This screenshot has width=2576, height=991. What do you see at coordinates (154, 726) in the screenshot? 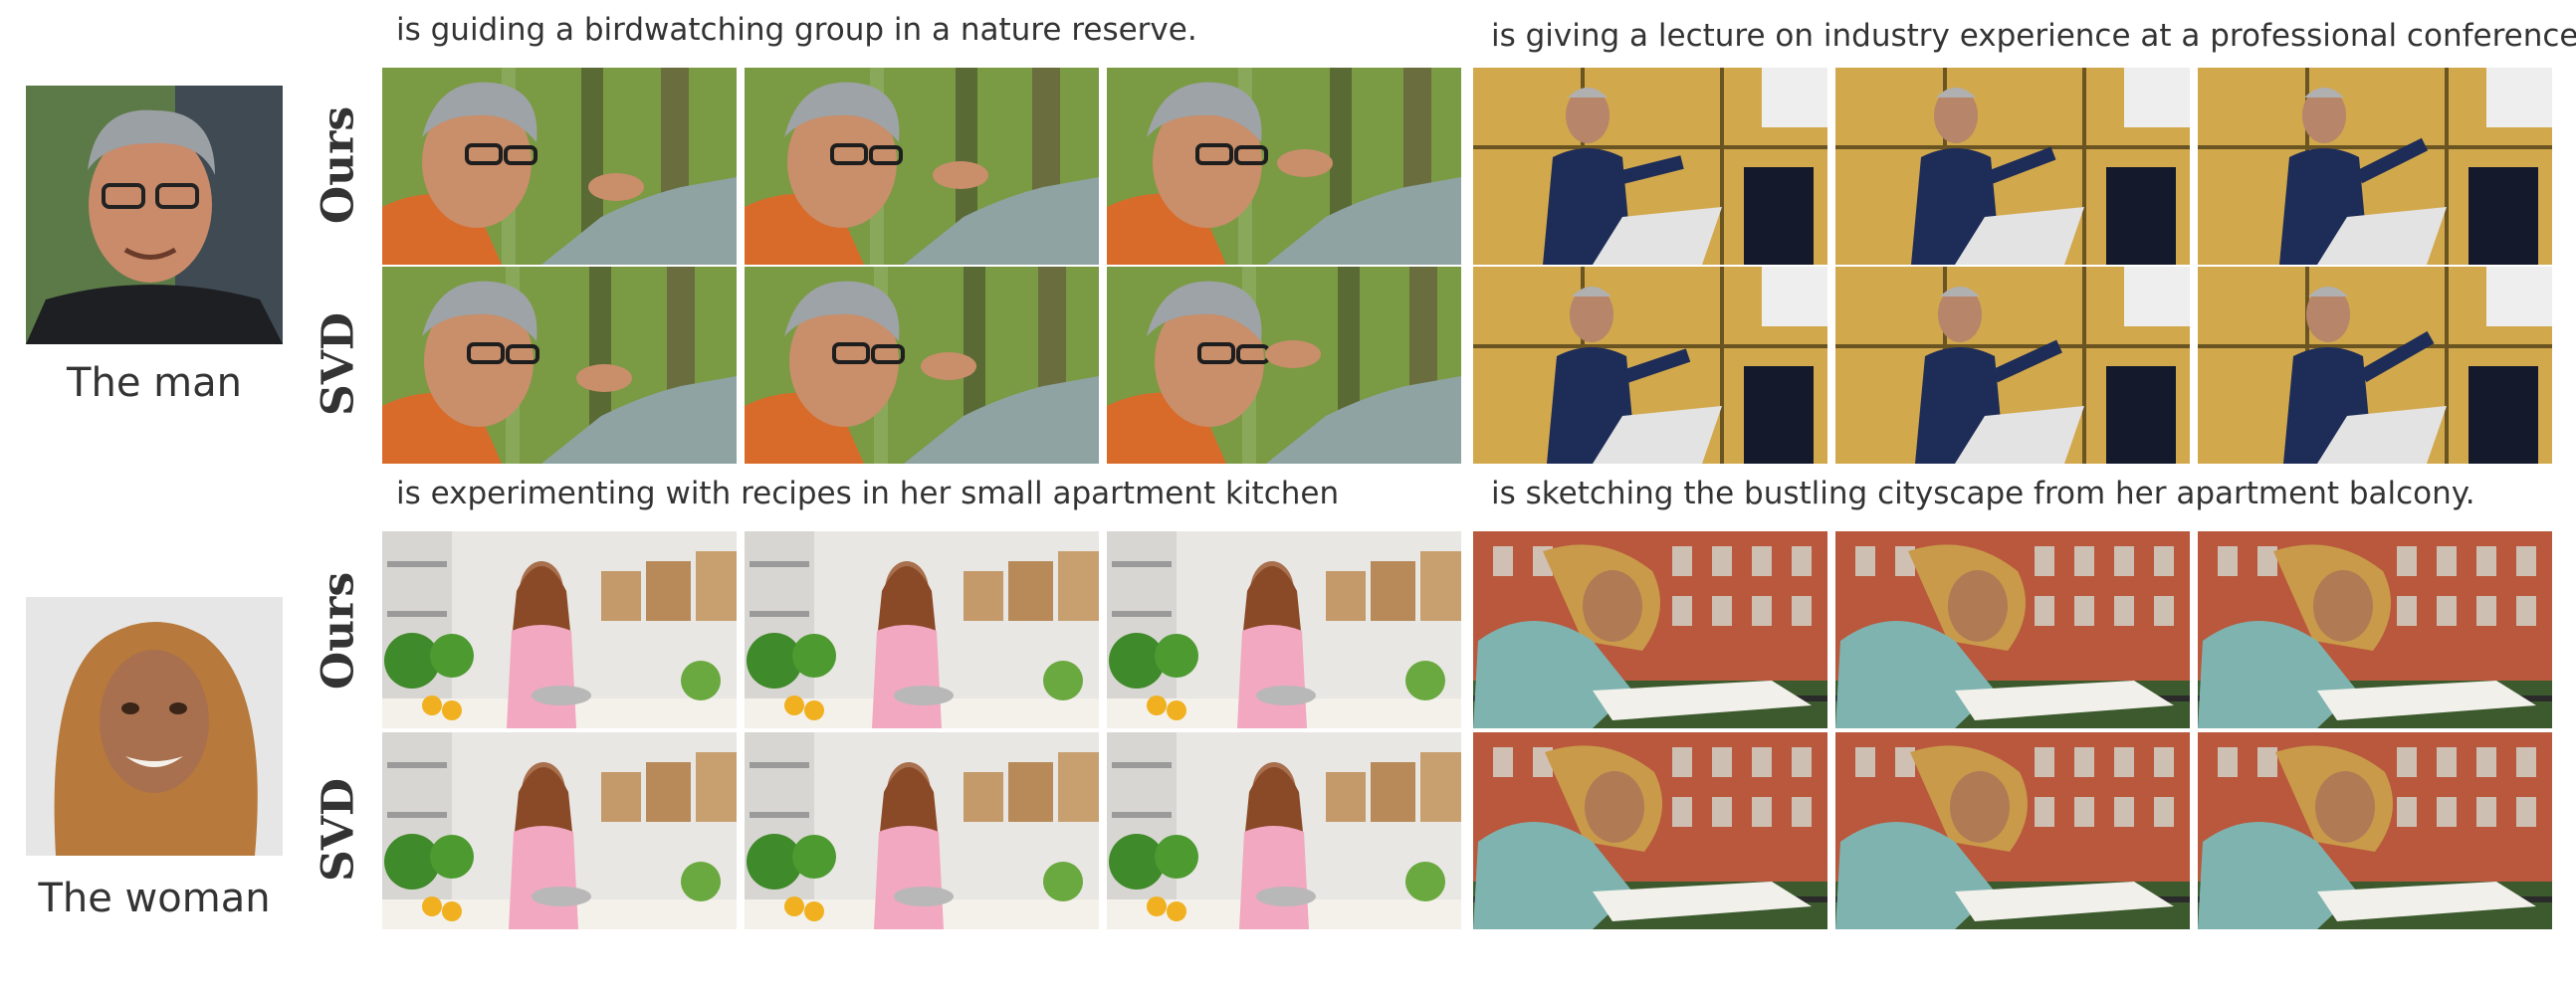
I see `woman-reference-portrait` at bounding box center [154, 726].